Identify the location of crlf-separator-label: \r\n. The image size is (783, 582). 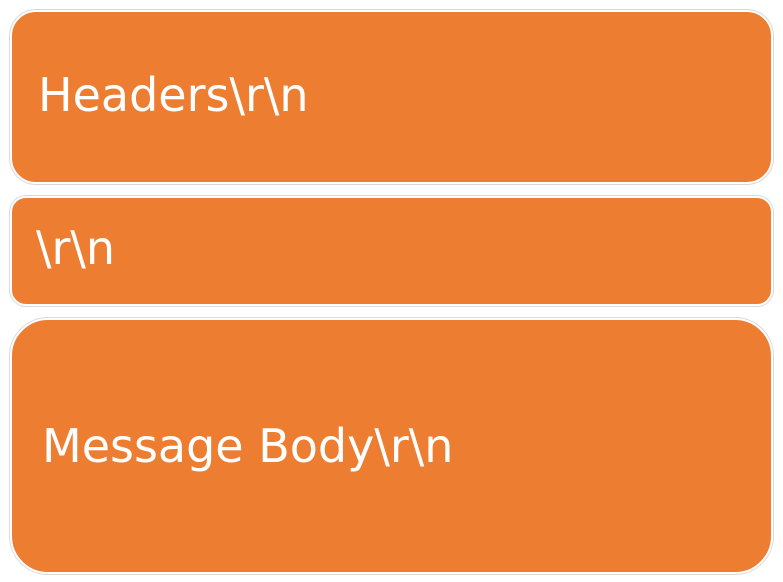
(76, 248).